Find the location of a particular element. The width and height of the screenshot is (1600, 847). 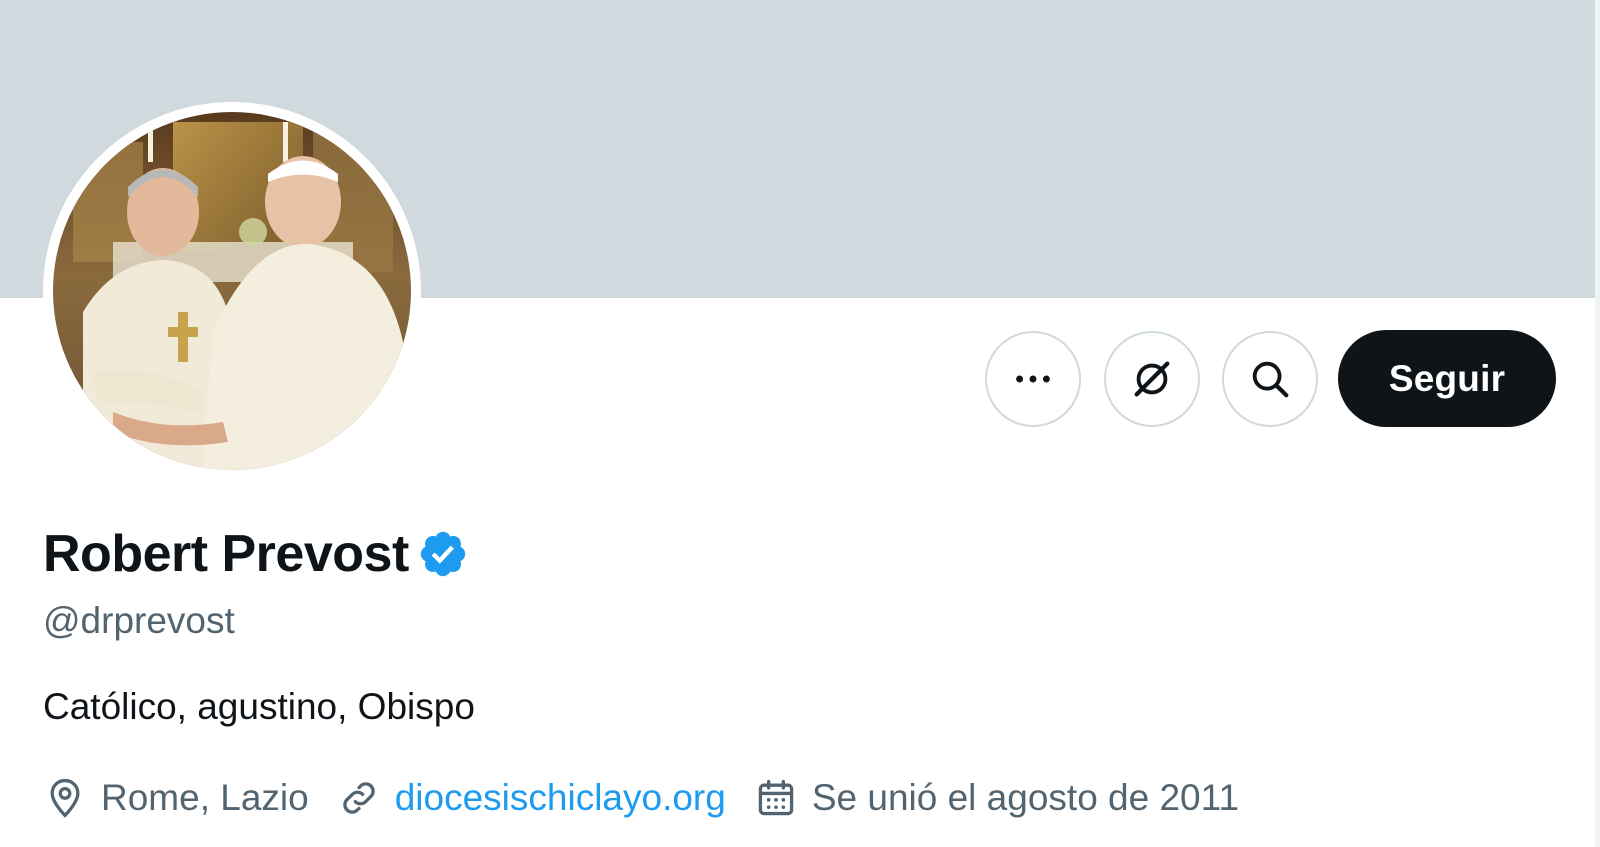

profile-avatar is located at coordinates (232, 291).